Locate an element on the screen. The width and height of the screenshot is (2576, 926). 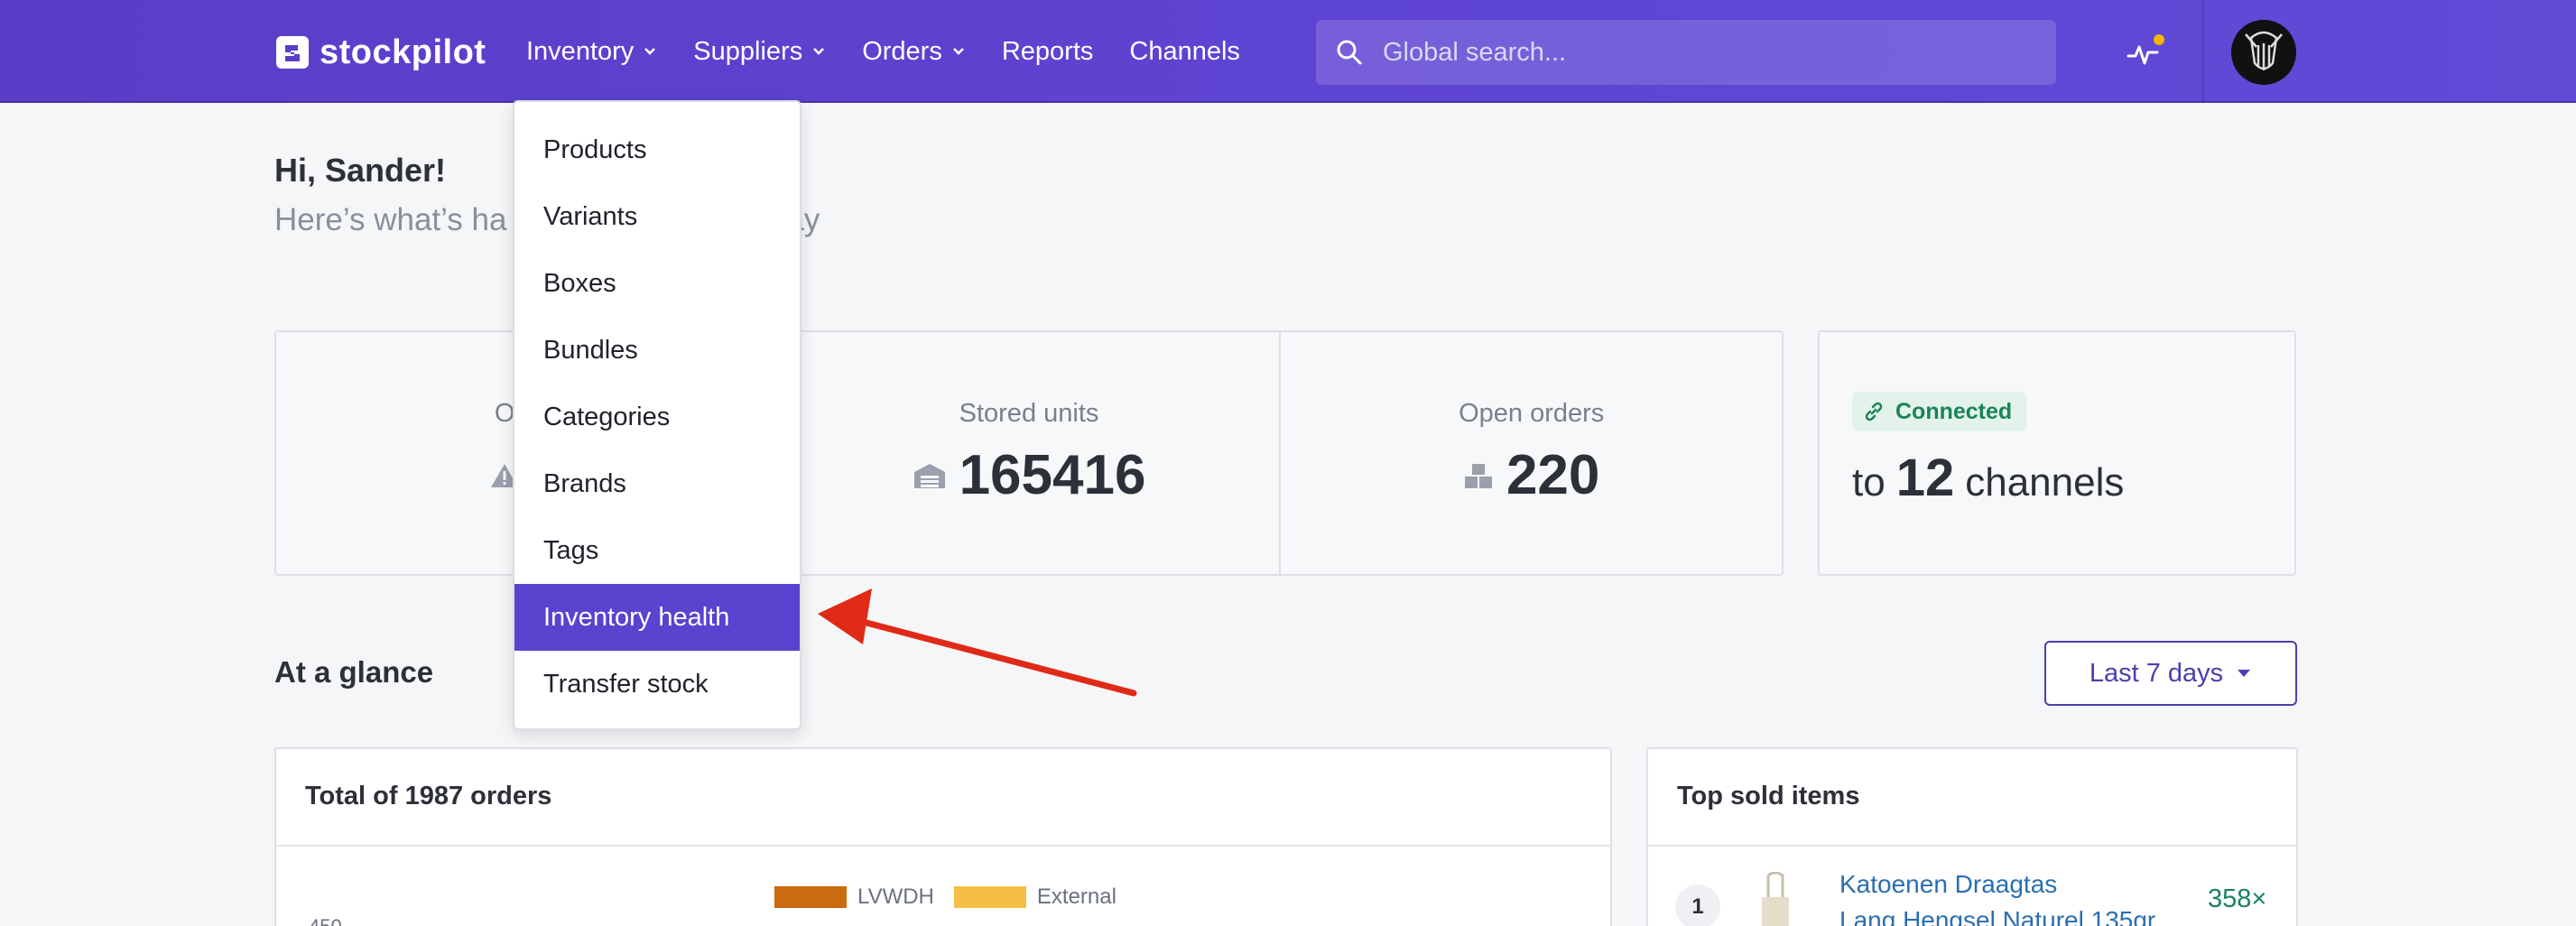
caret-down-icon is located at coordinates (2244, 673).